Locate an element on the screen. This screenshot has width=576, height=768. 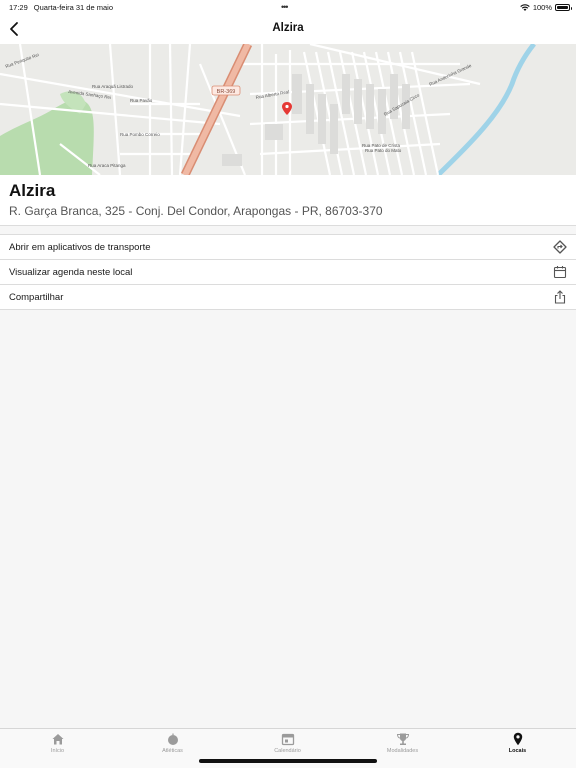
status-right: 100% is located at coordinates (546, 7).